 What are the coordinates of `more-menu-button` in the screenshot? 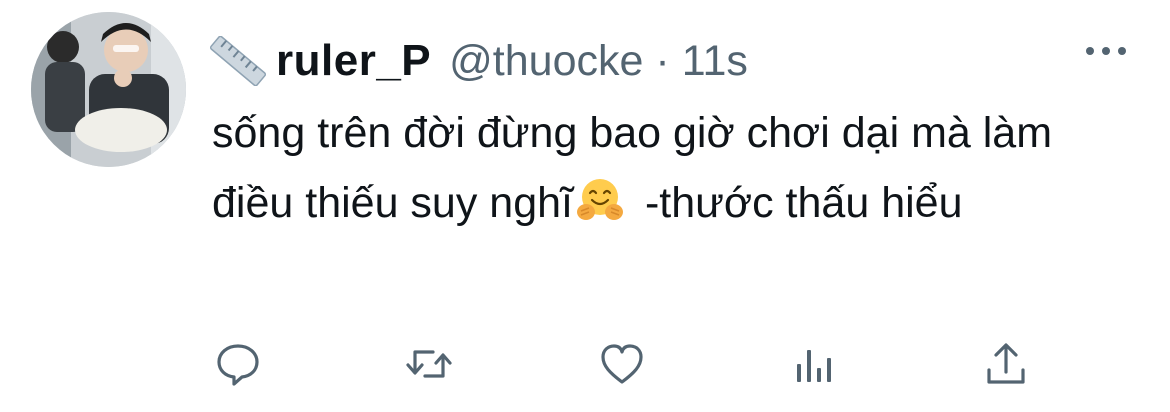 It's located at (1106, 51).